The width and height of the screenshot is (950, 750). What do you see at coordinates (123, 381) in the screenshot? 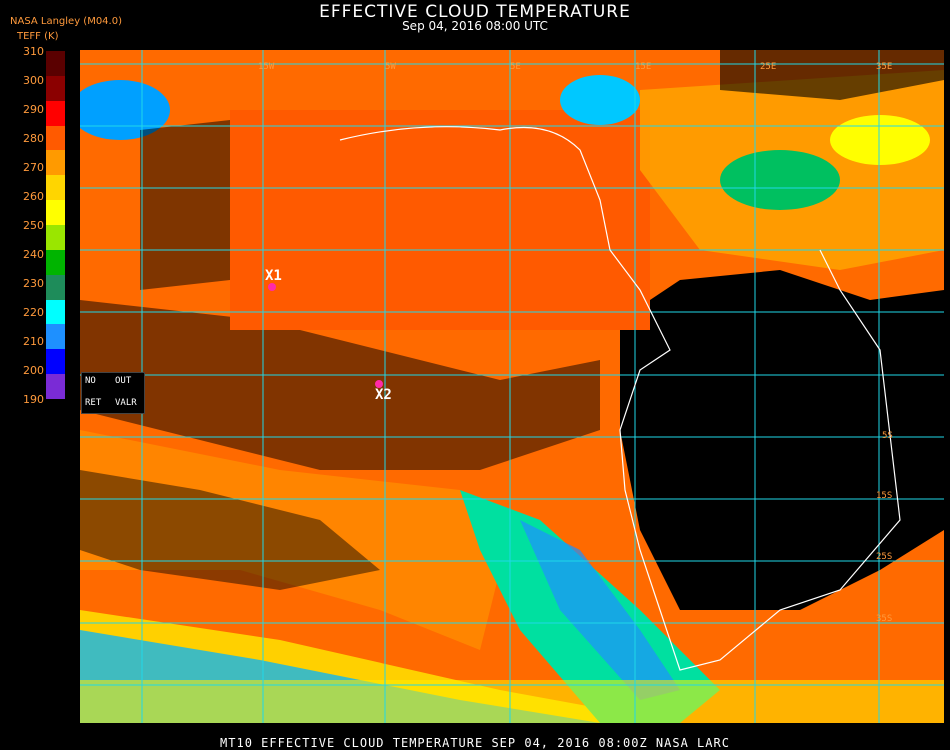
I see `legend-out: OUT` at bounding box center [123, 381].